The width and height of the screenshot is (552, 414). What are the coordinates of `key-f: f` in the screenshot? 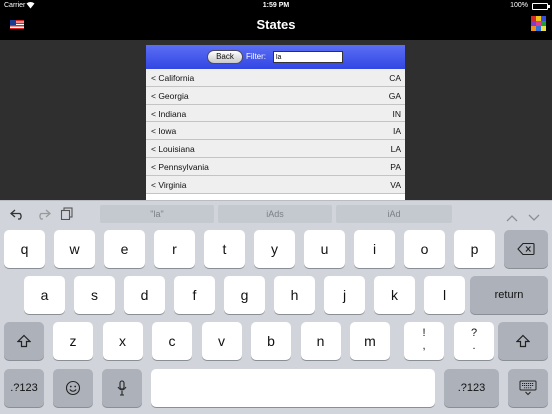 It's located at (194, 295).